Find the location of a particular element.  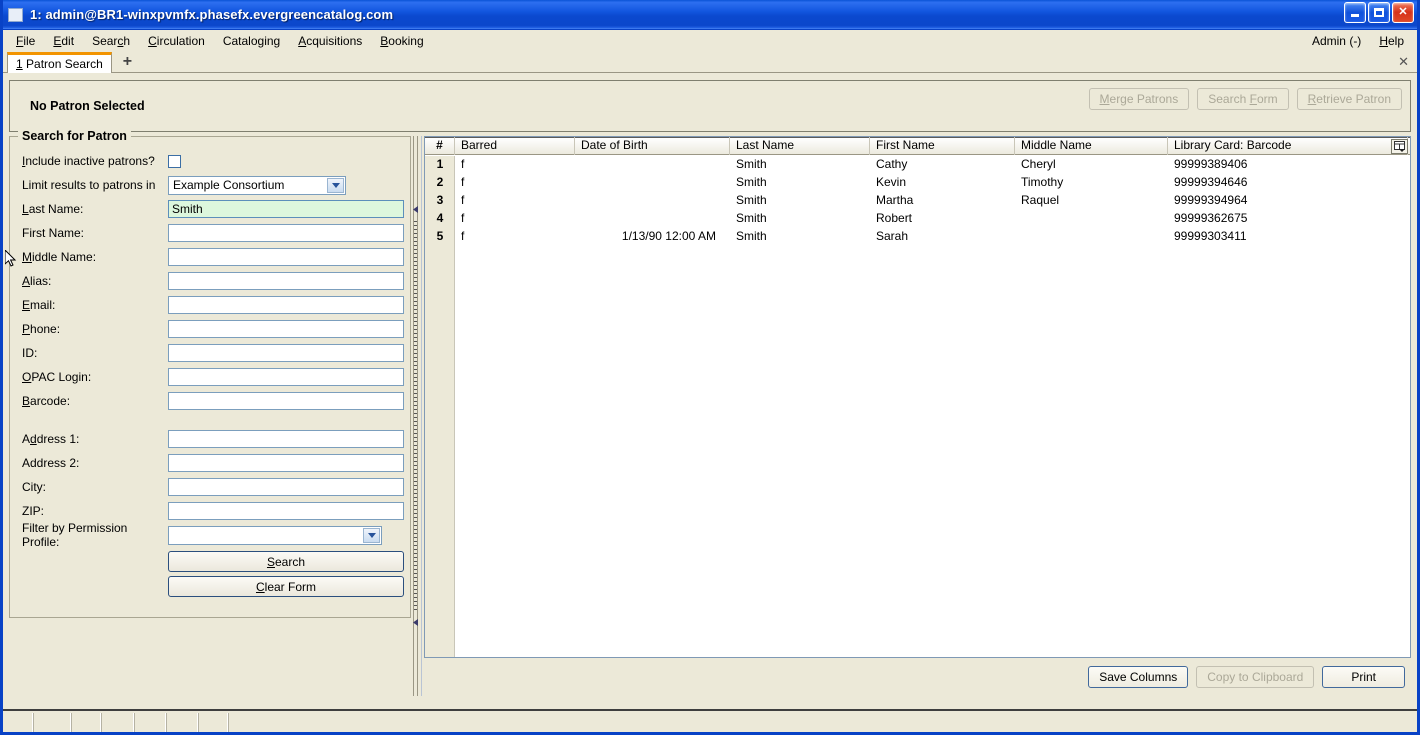

merge-patrons-button: Merge Patrons is located at coordinates (1139, 99).